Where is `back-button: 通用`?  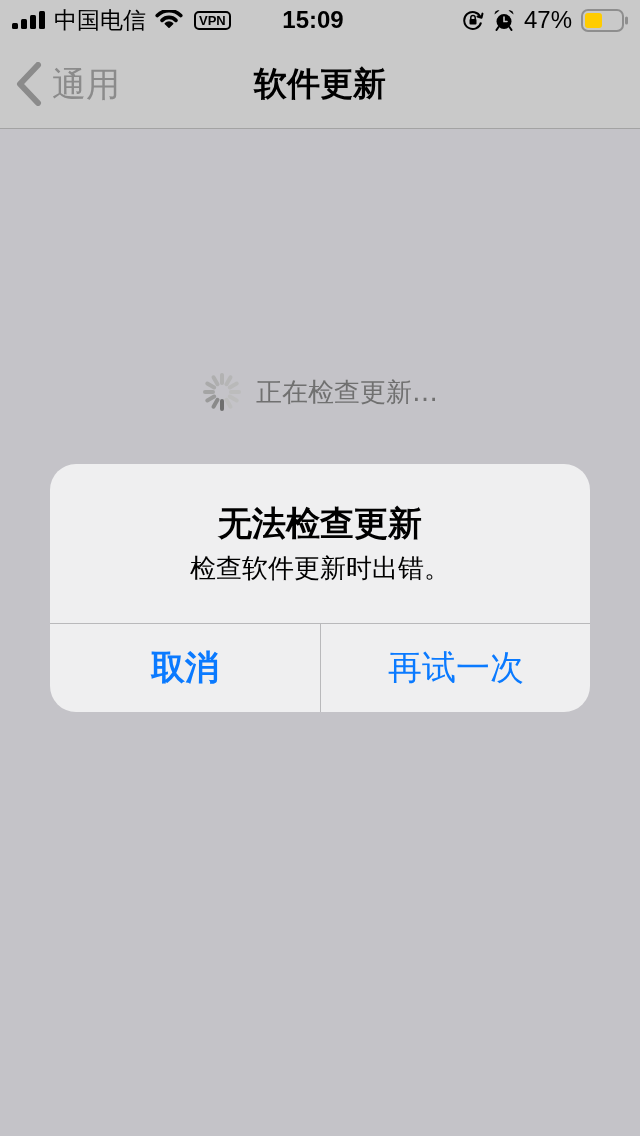 back-button: 通用 is located at coordinates (62, 84).